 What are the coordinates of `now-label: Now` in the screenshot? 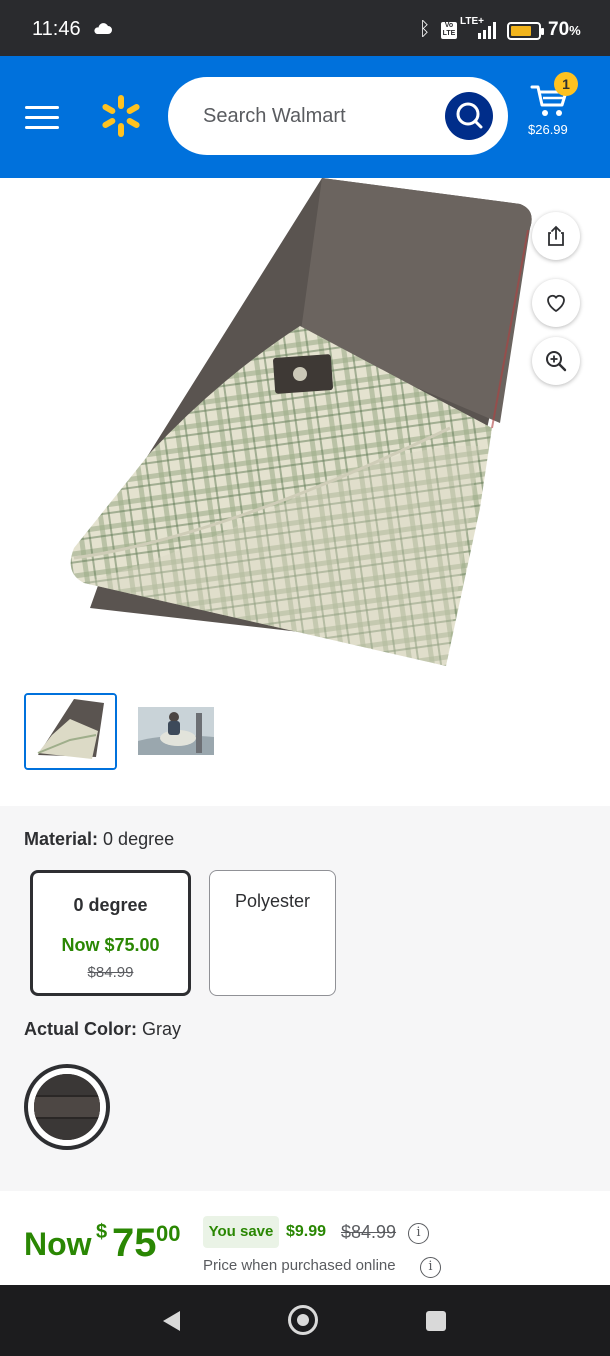 It's located at (58, 1244).